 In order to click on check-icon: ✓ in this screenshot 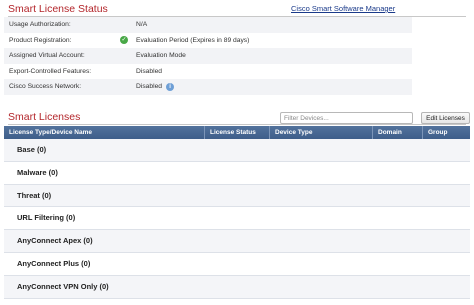, I will do `click(124, 40)`.